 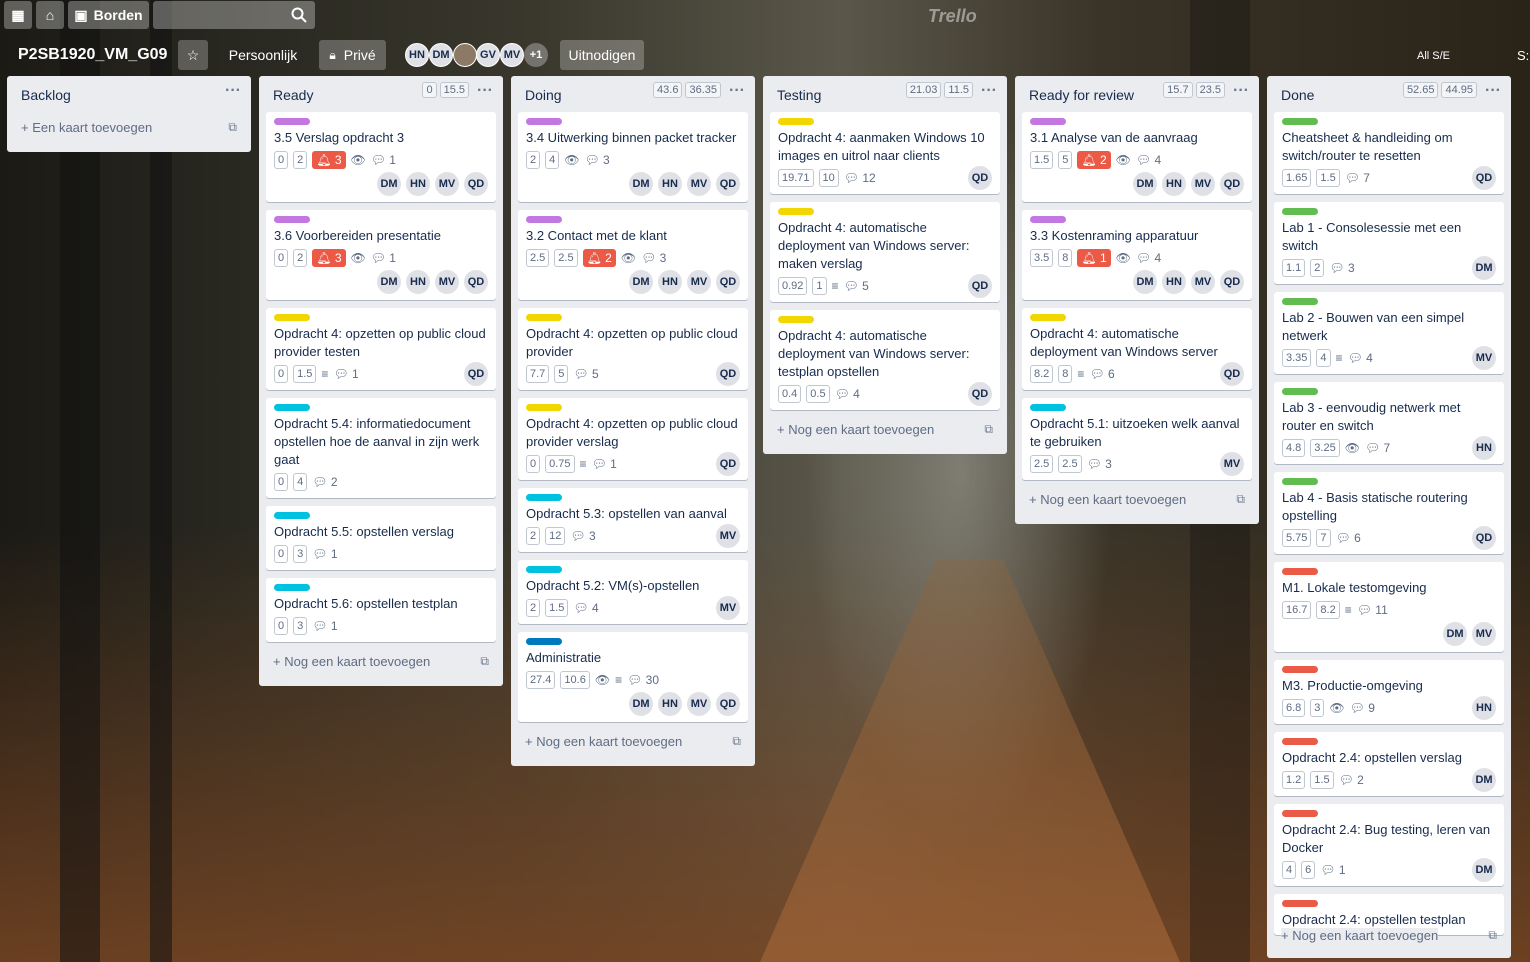 What do you see at coordinates (92, 55) in the screenshot?
I see `board-name: P2SB1920_VM_G09` at bounding box center [92, 55].